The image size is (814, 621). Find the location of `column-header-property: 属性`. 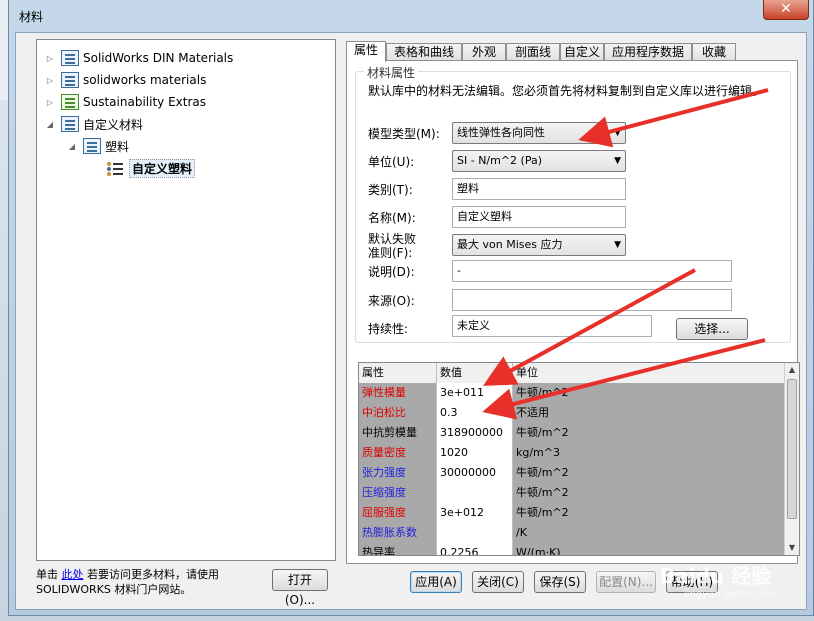

column-header-property: 属性 is located at coordinates (398, 373).